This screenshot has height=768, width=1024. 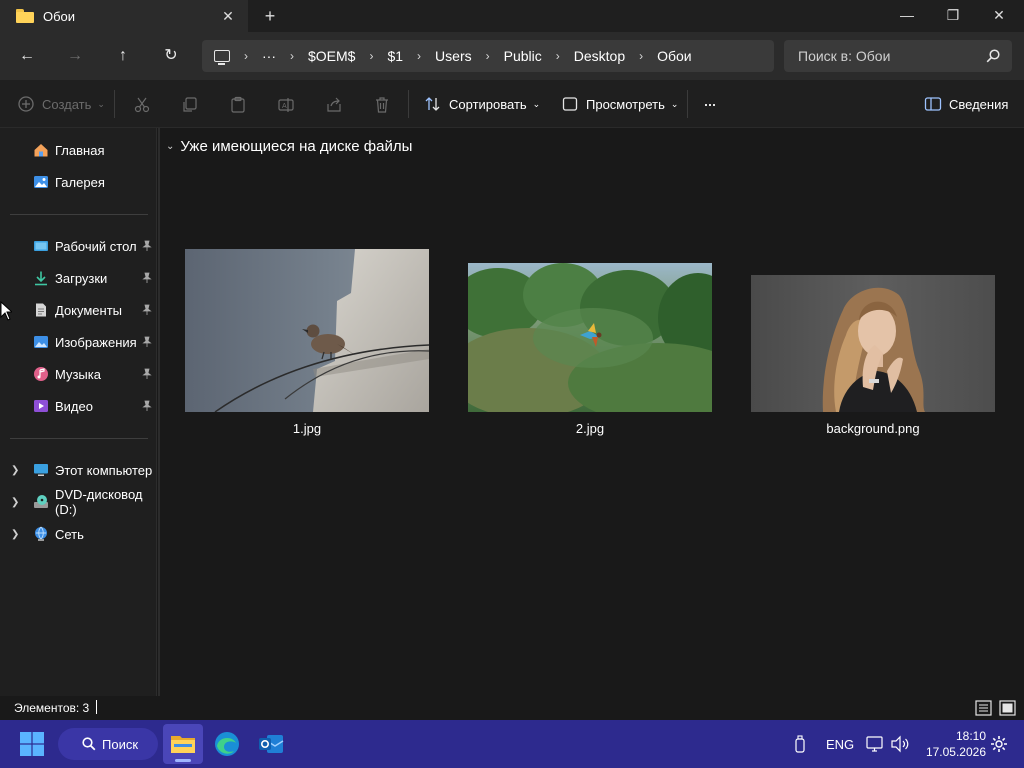 What do you see at coordinates (710, 104) in the screenshot?
I see `more-options-button: ···` at bounding box center [710, 104].